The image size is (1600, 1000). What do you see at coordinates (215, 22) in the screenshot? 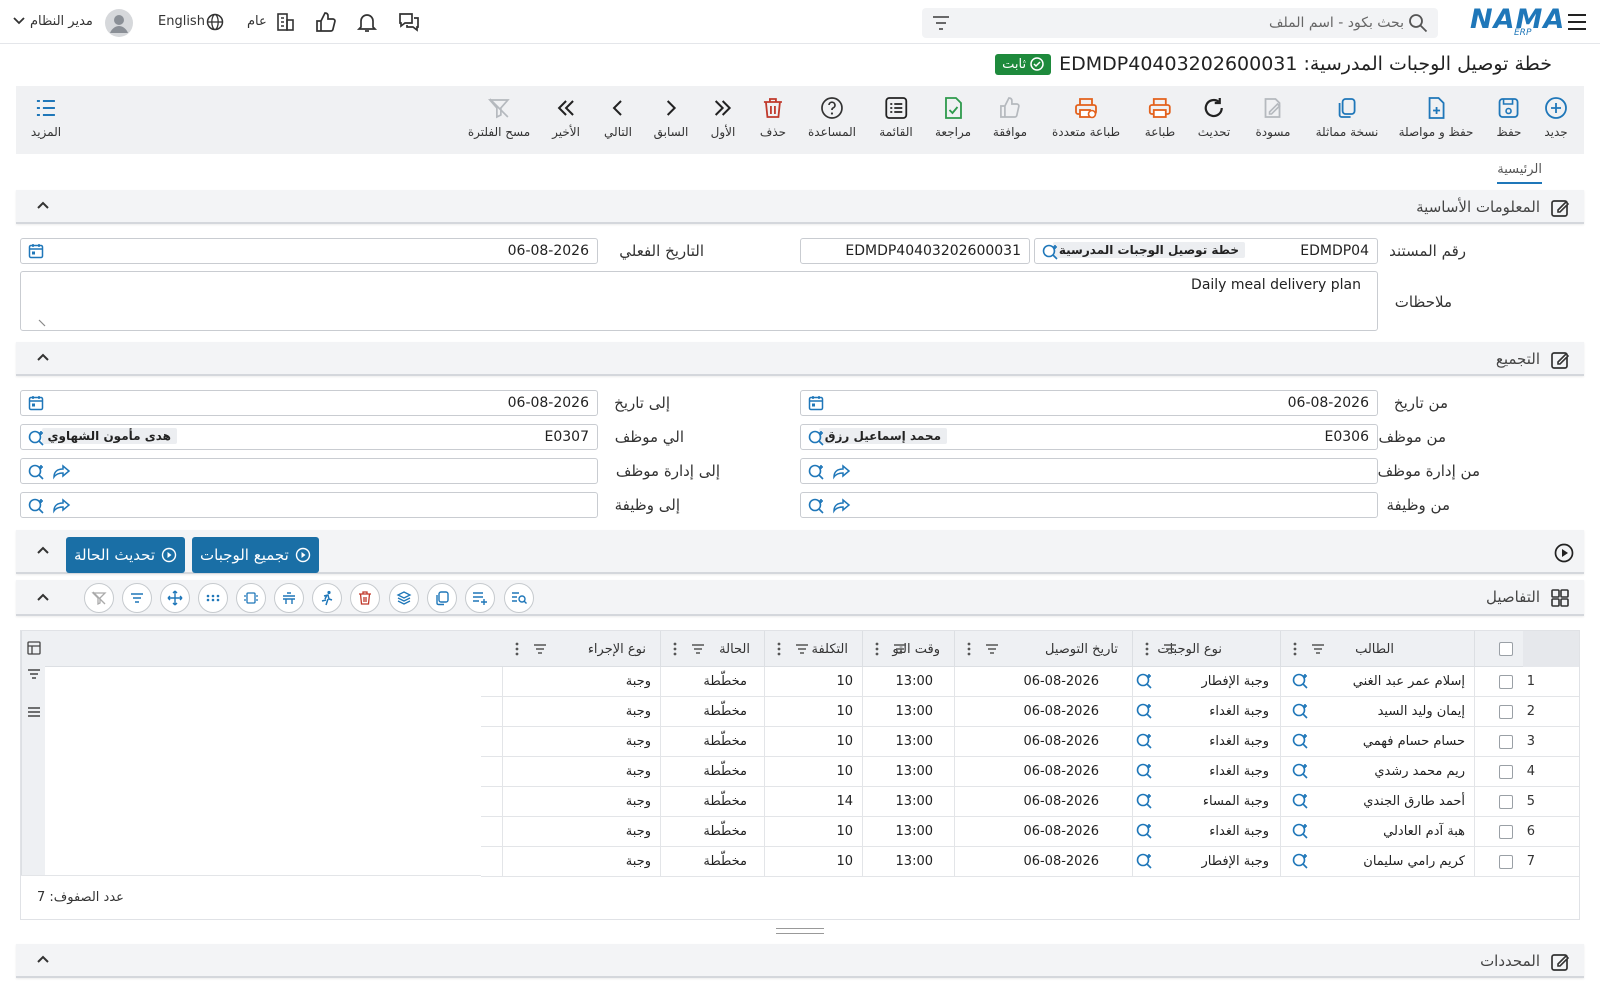
I see `globe-icon` at bounding box center [215, 22].